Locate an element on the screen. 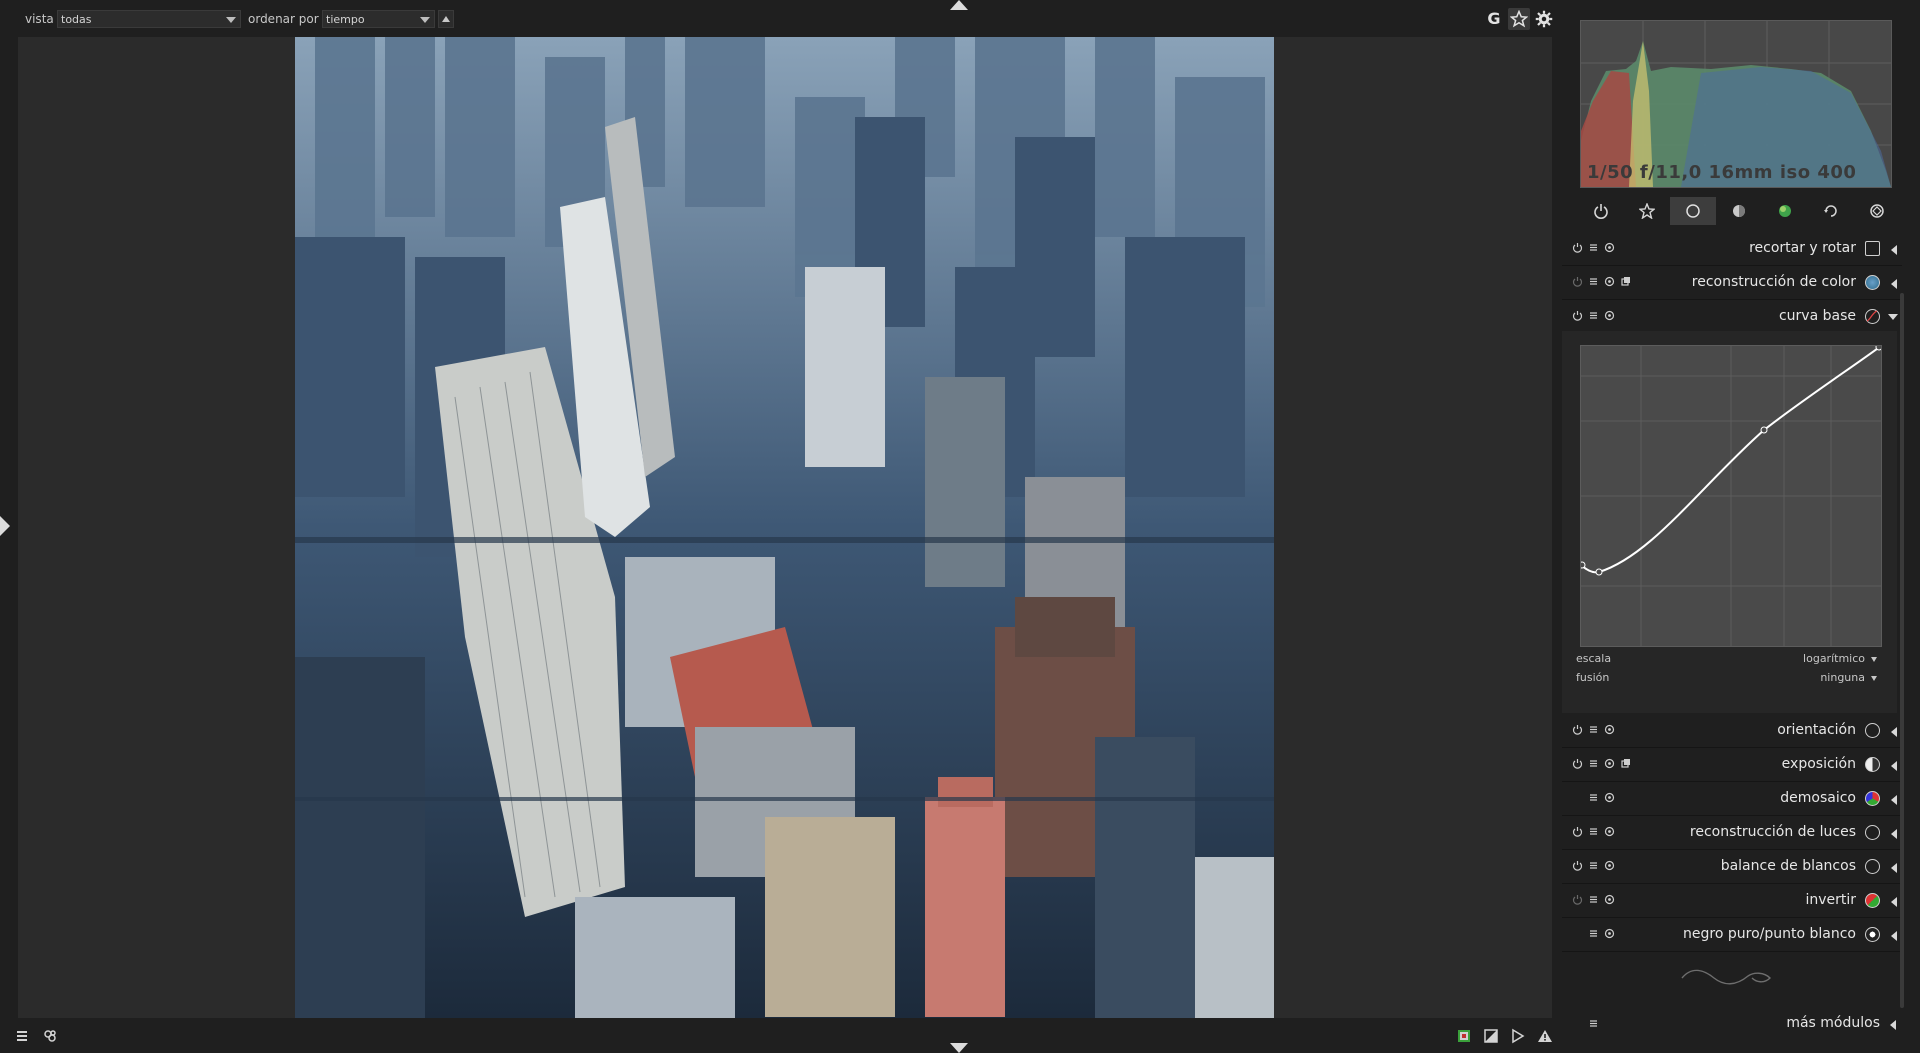 This screenshot has width=1920, height=1053. tone-icon is located at coordinates (1739, 211).